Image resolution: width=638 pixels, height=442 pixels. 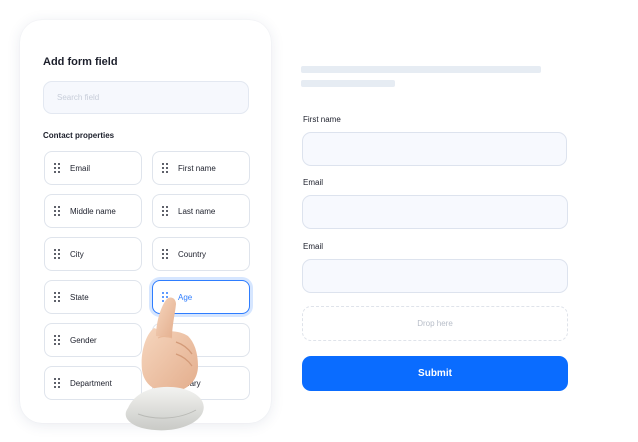 What do you see at coordinates (421, 69) in the screenshot?
I see `form-title-skeleton` at bounding box center [421, 69].